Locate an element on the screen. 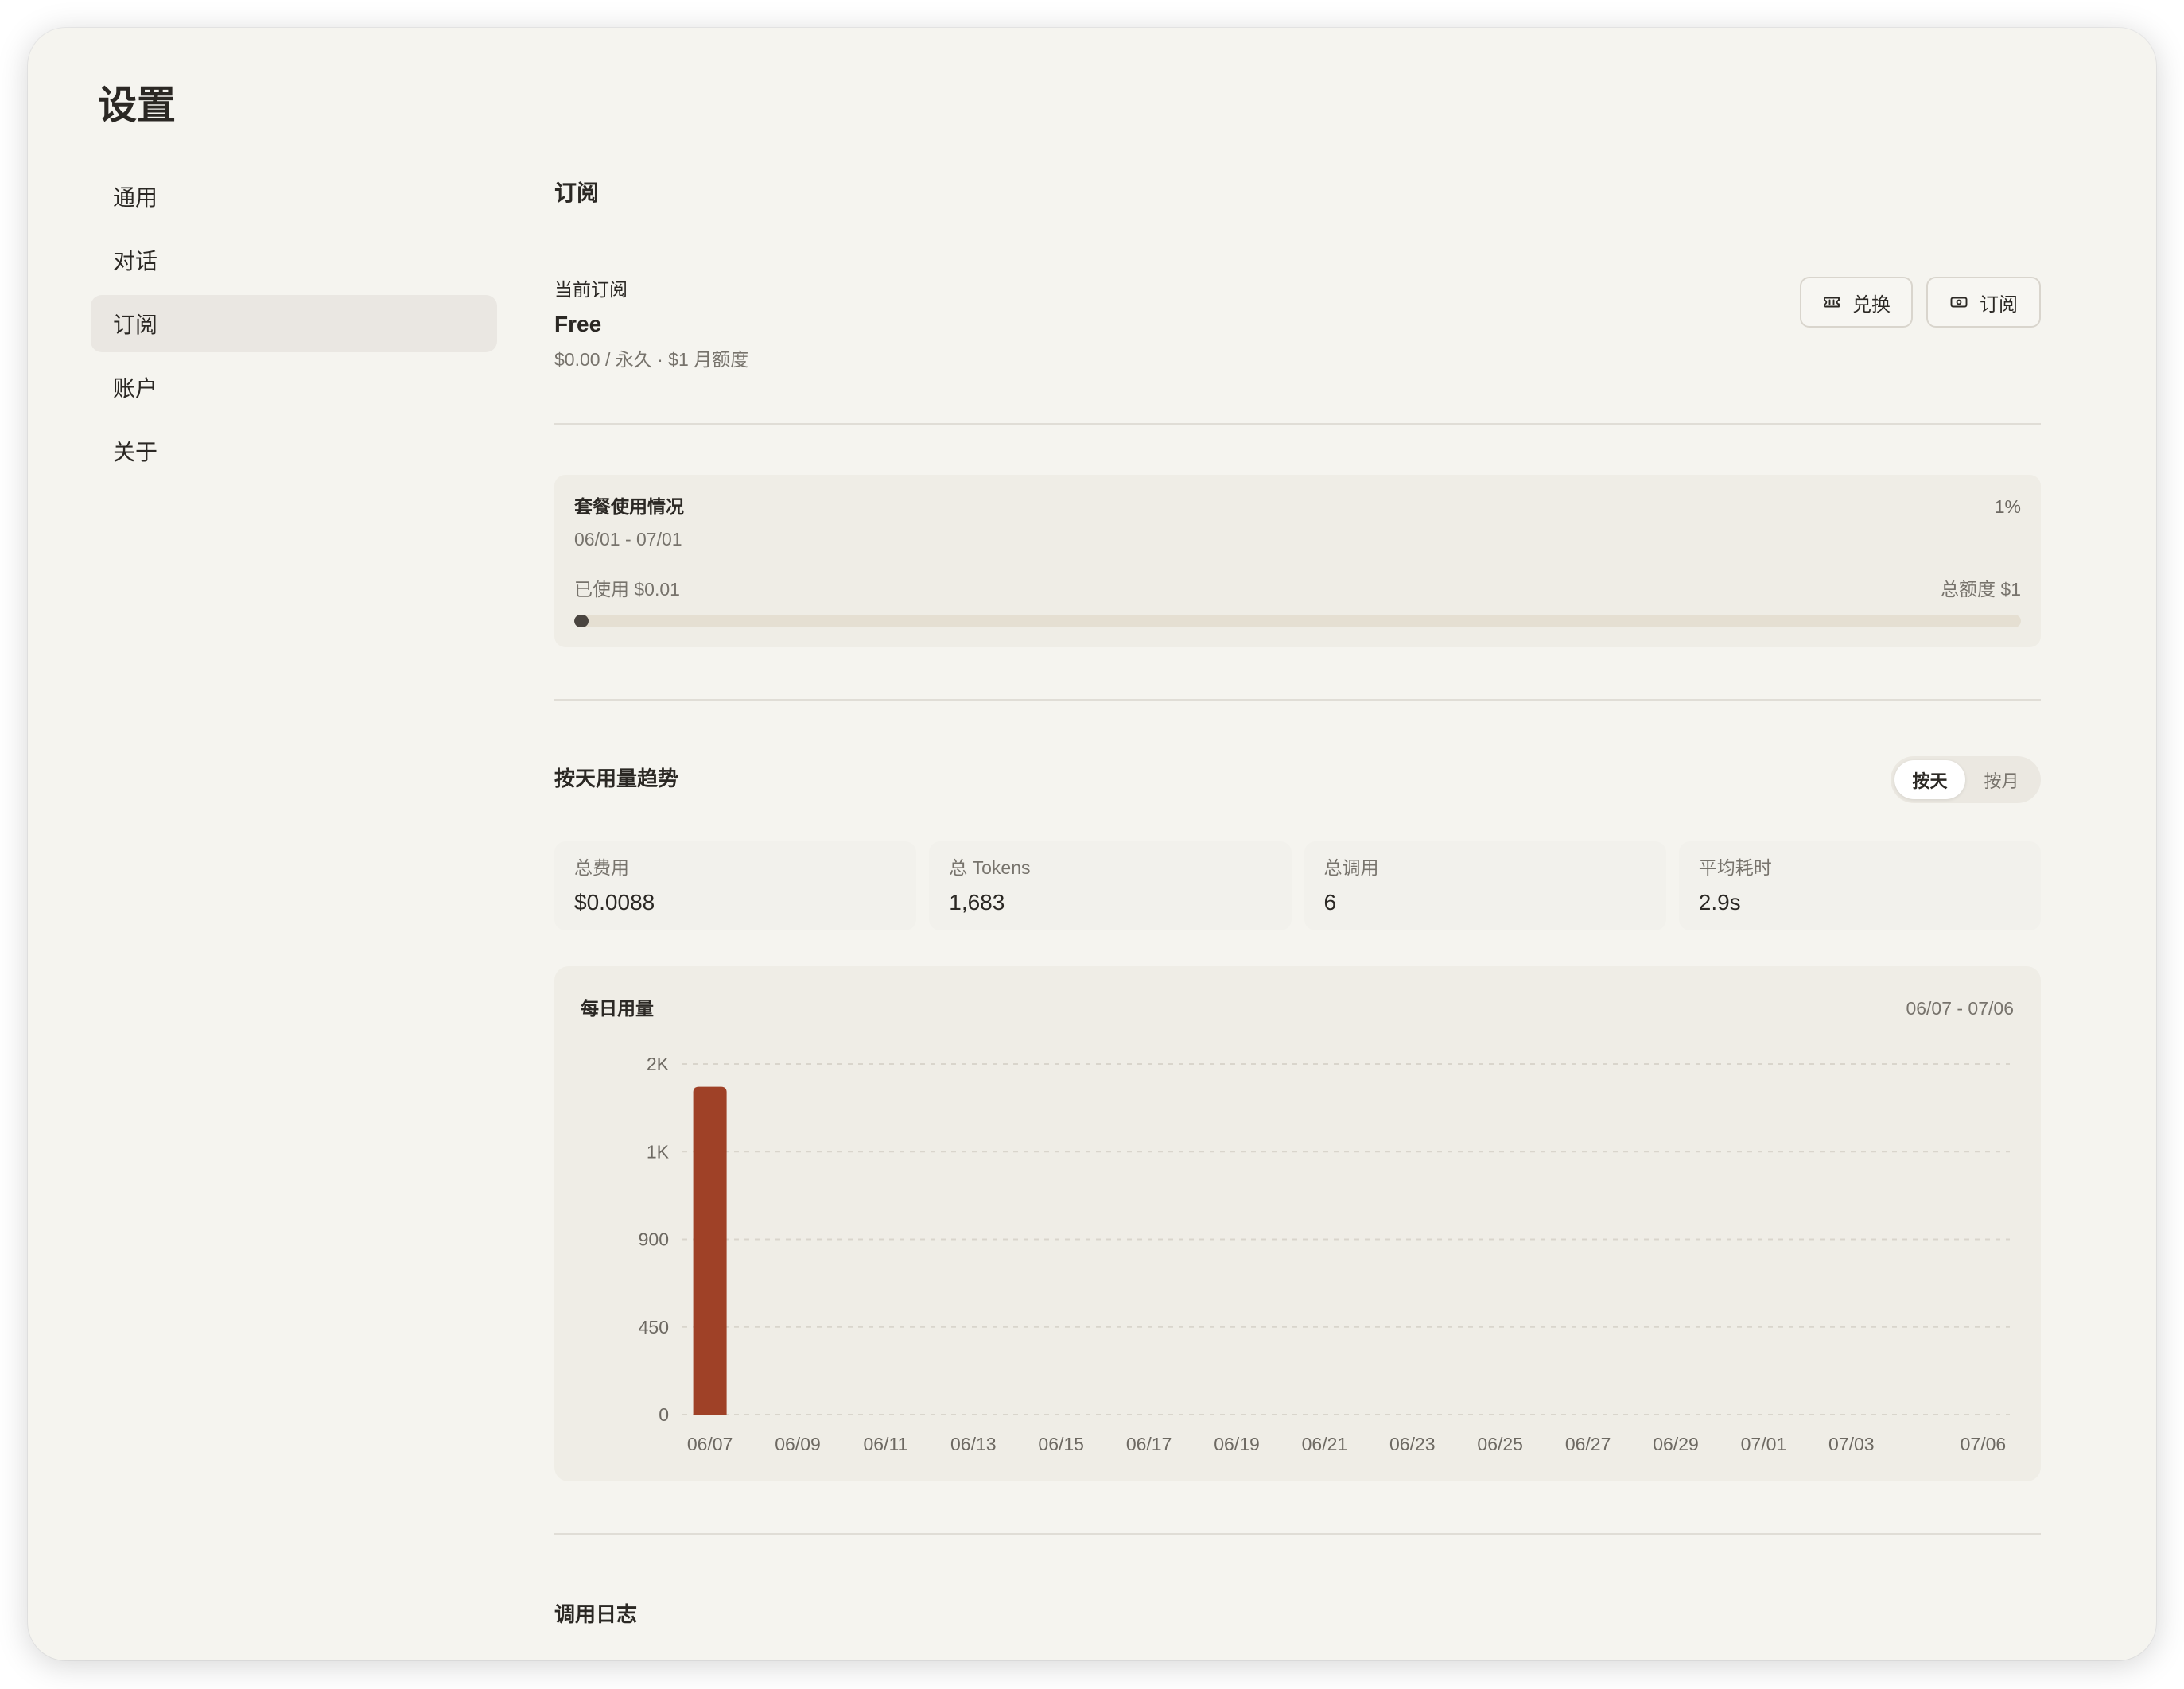  page-title: 设置 is located at coordinates (137, 105).